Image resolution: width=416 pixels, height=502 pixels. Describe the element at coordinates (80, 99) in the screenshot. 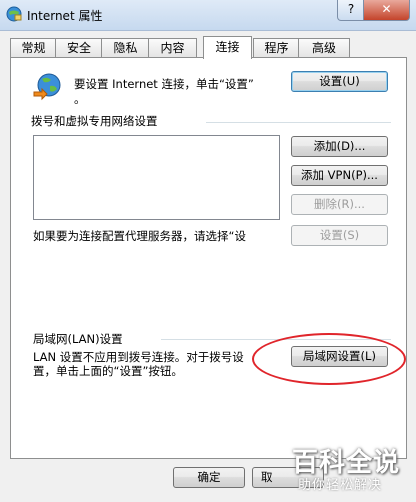

I see `setup-text-line2: 。` at that location.